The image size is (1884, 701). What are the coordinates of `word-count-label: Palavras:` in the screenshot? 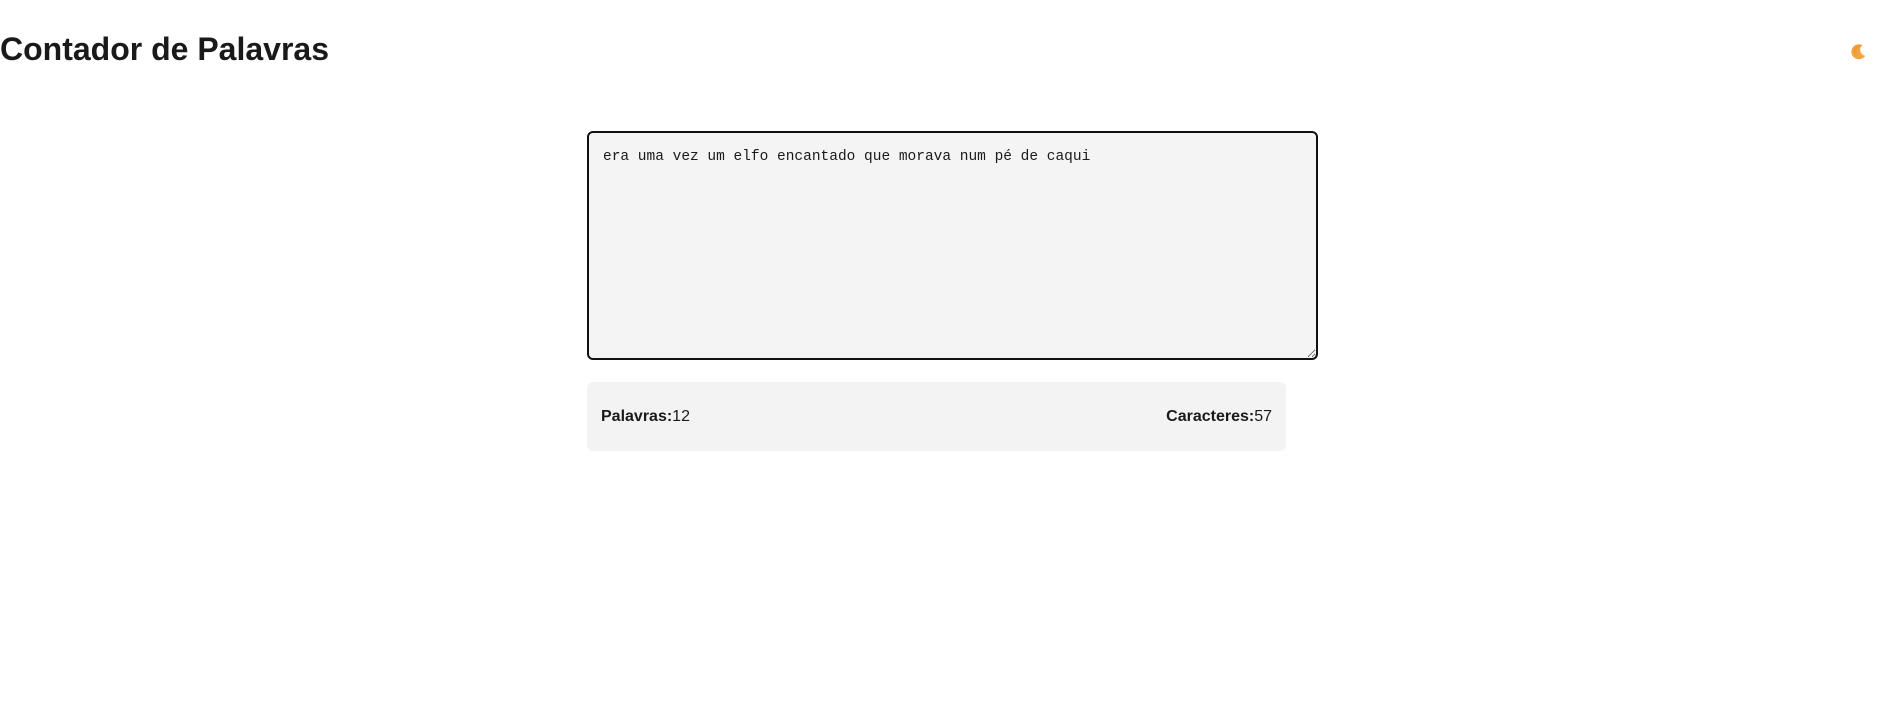 It's located at (637, 416).